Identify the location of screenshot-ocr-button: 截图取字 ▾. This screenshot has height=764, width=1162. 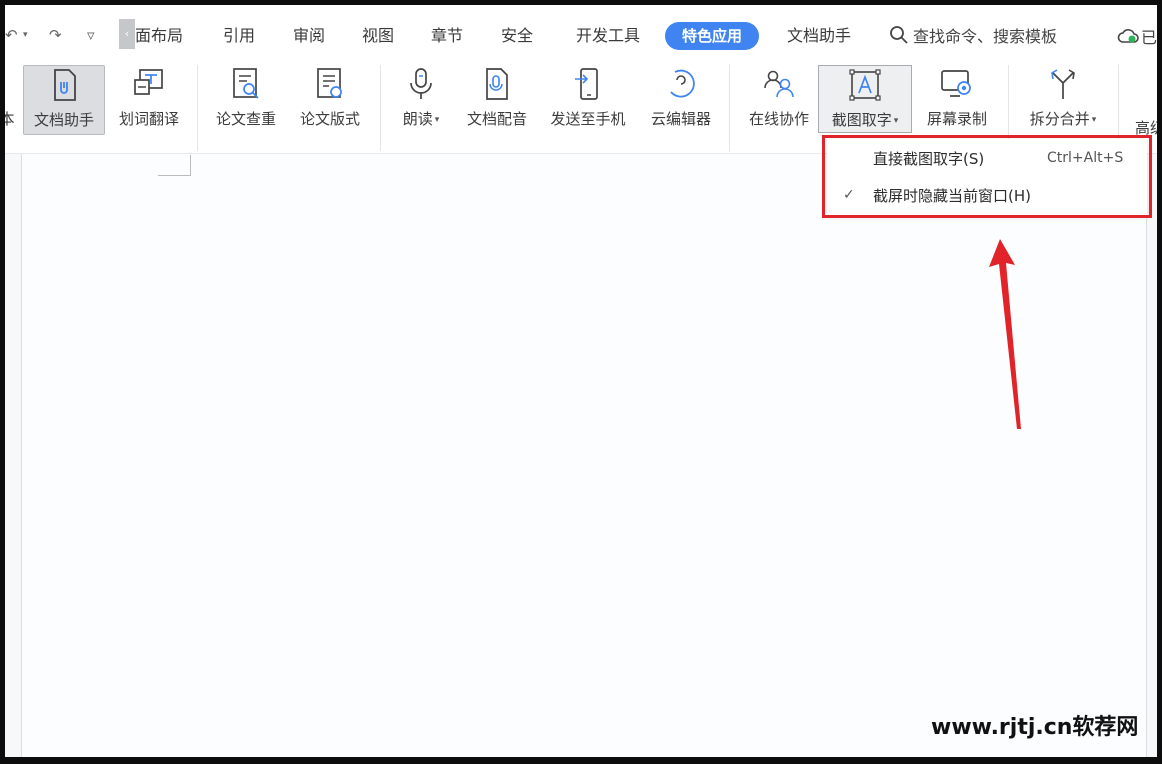
(865, 99).